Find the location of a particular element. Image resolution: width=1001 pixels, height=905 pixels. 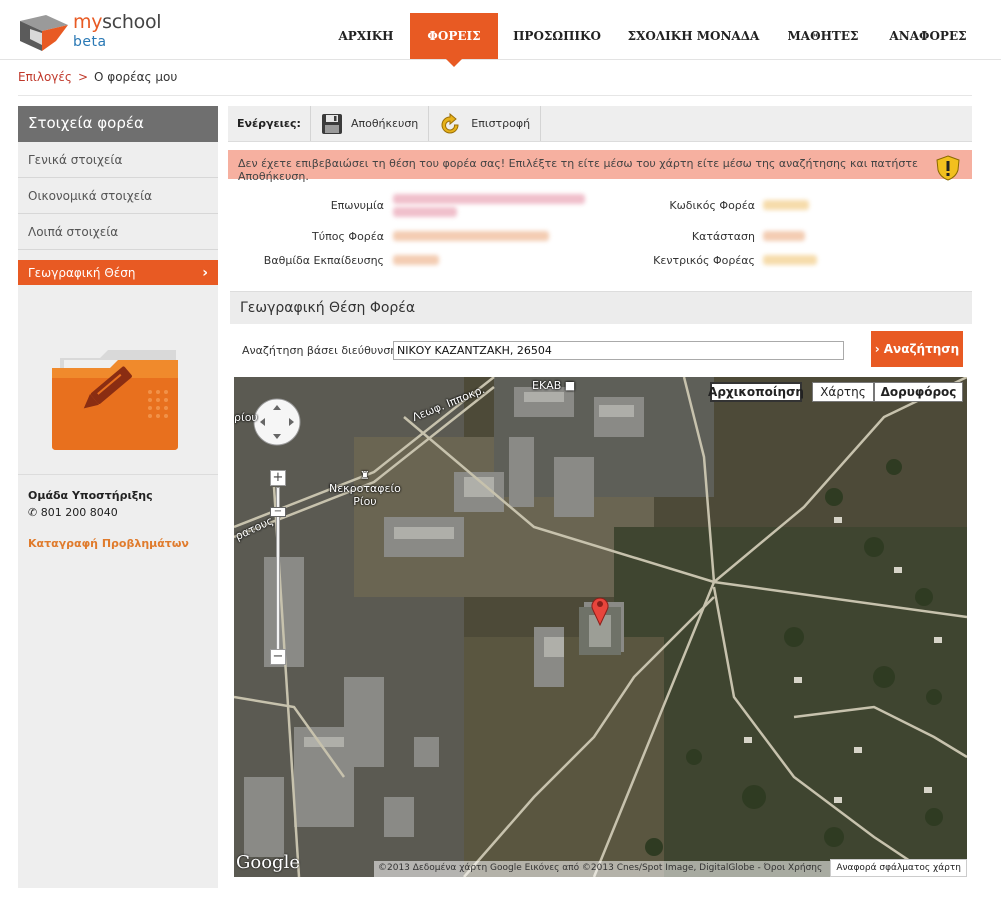

reset-map-button: Αρχικοποίηση is located at coordinates (756, 392).